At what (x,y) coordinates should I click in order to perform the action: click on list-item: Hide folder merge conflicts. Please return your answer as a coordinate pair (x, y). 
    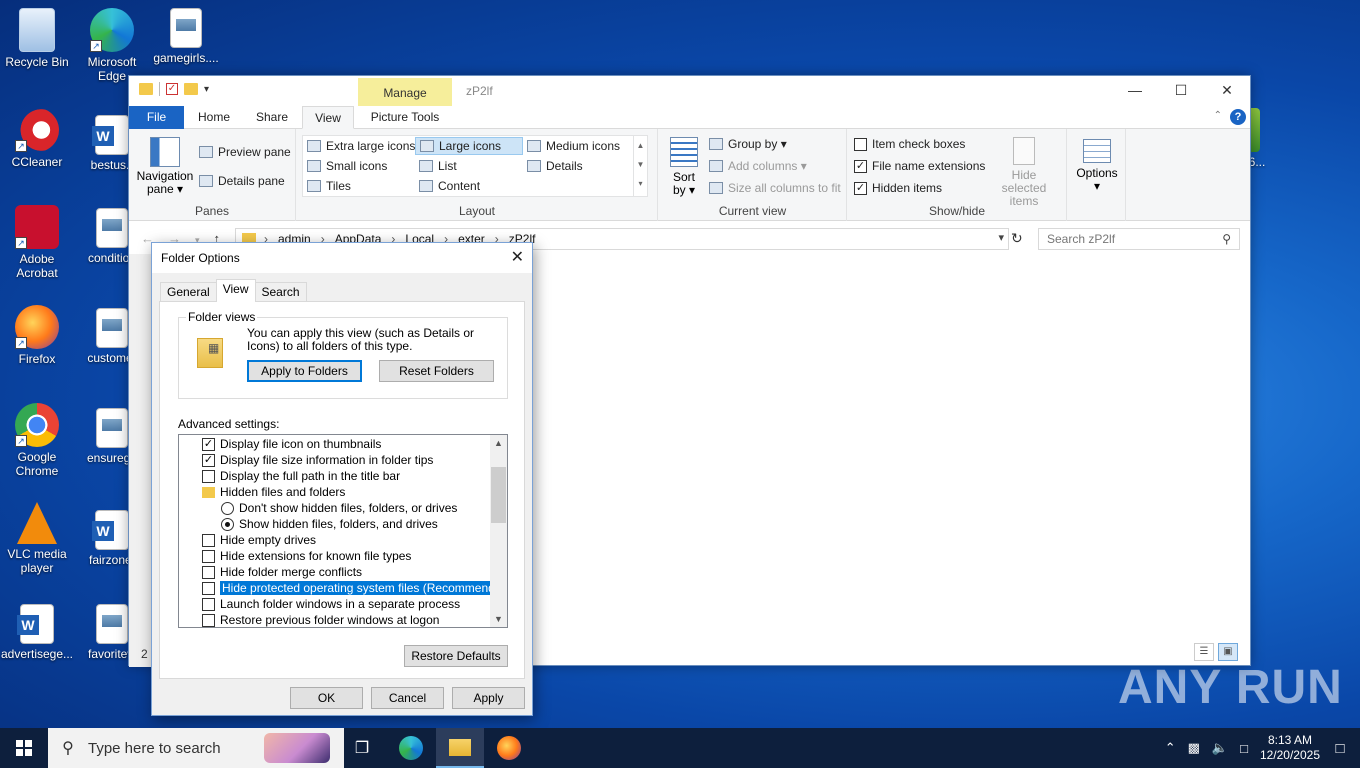
    Looking at the image, I should click on (282, 572).